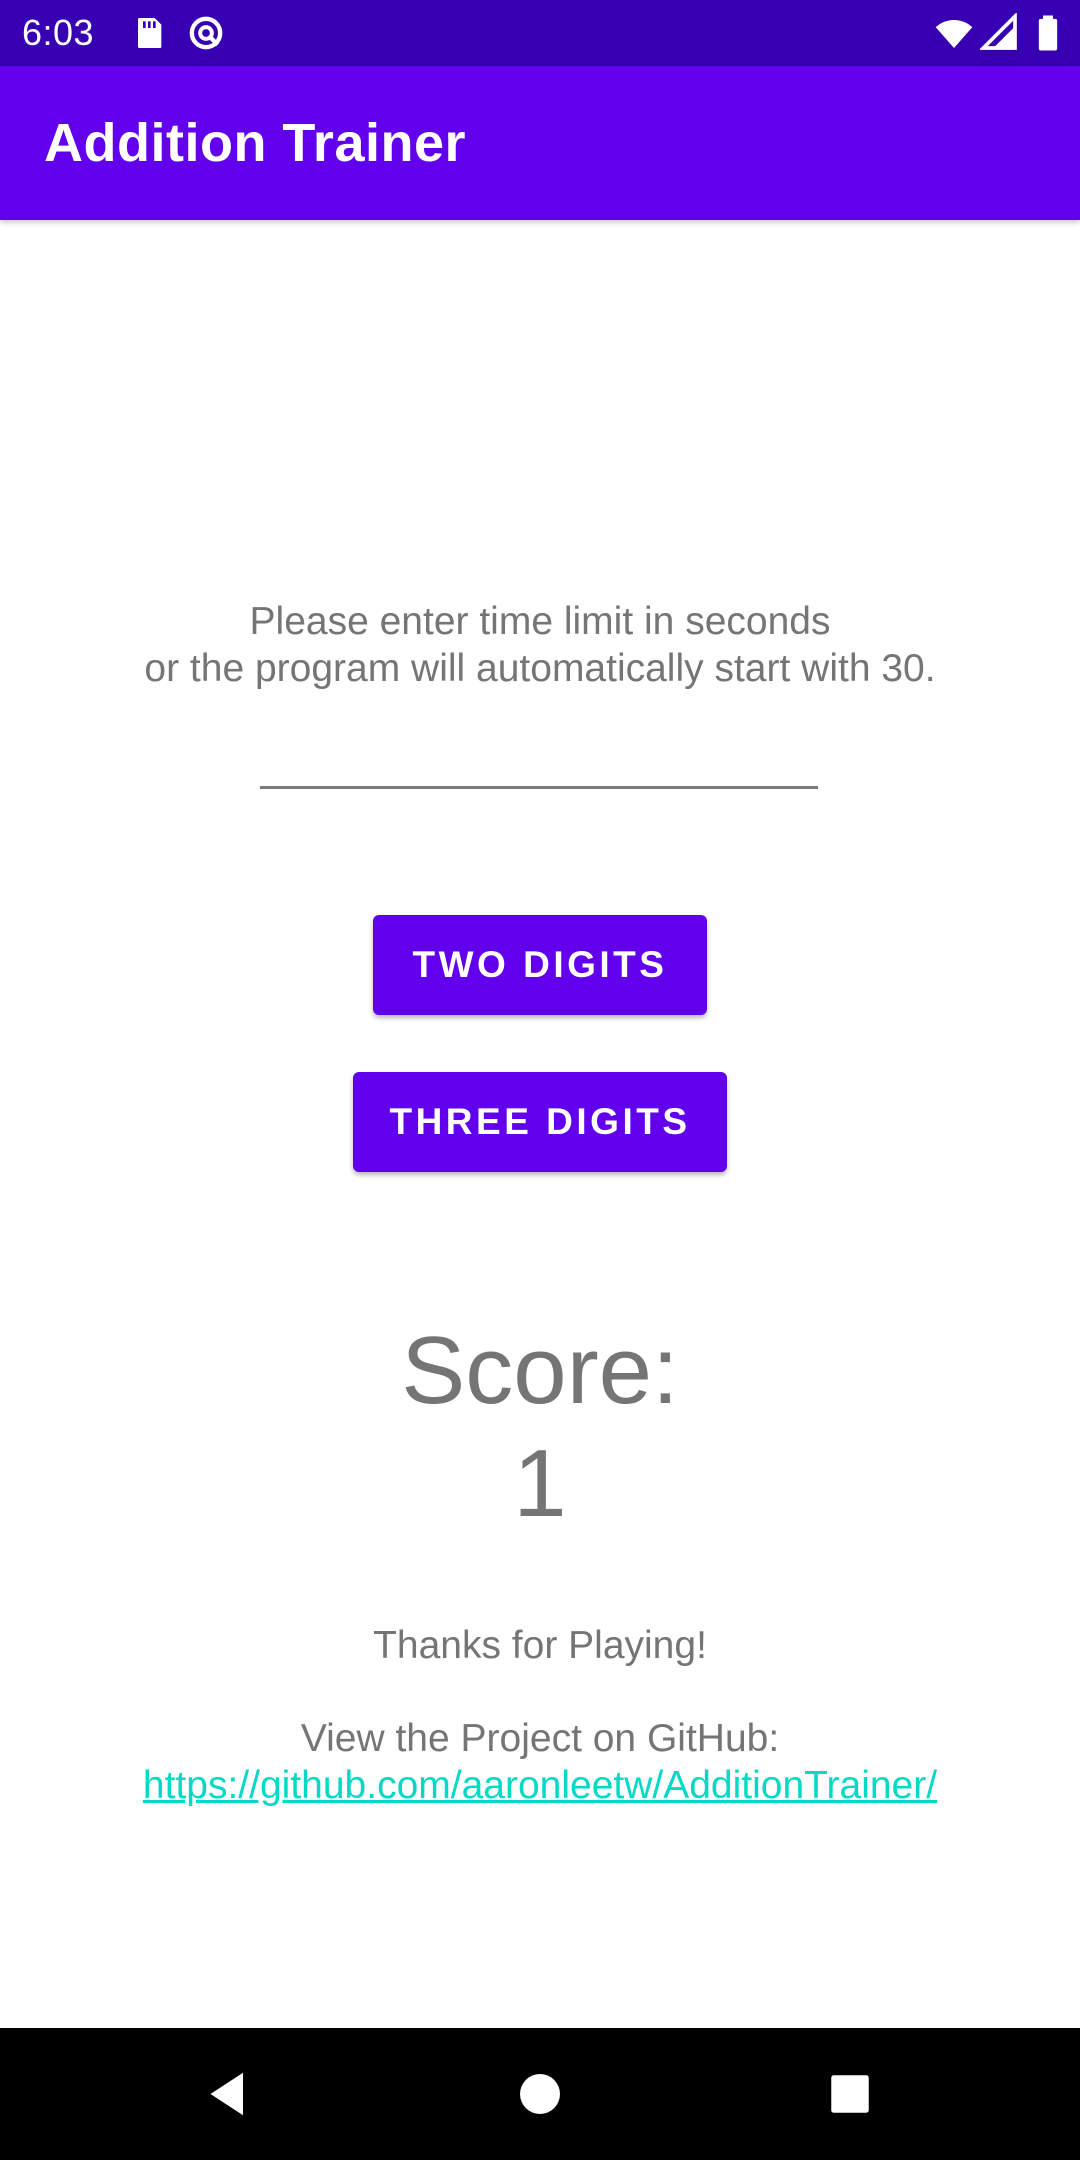  Describe the element at coordinates (148, 33) in the screenshot. I see `sd-card-icon` at that location.